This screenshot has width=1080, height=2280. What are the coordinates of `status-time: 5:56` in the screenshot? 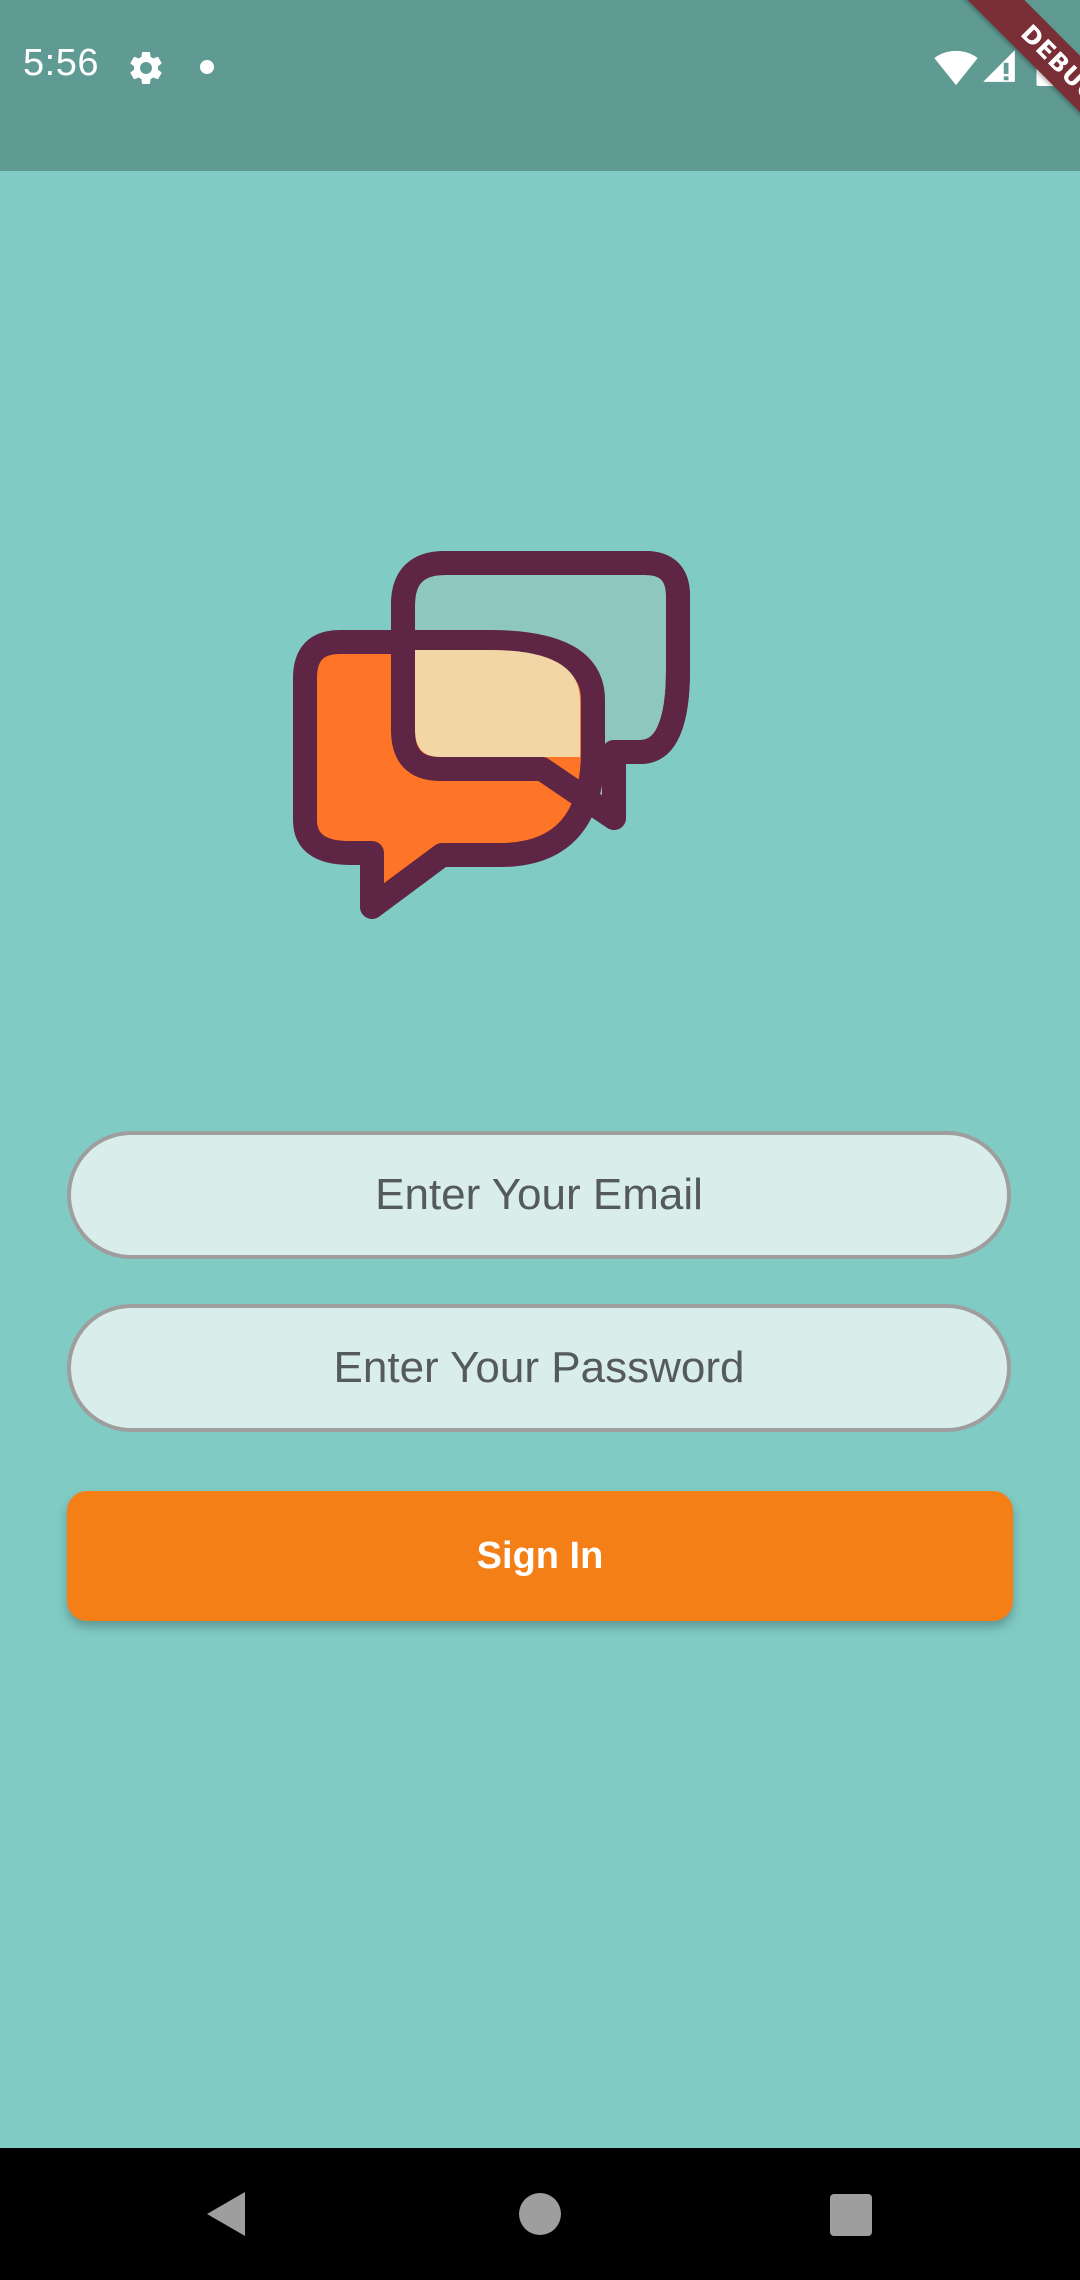 It's located at (61, 63).